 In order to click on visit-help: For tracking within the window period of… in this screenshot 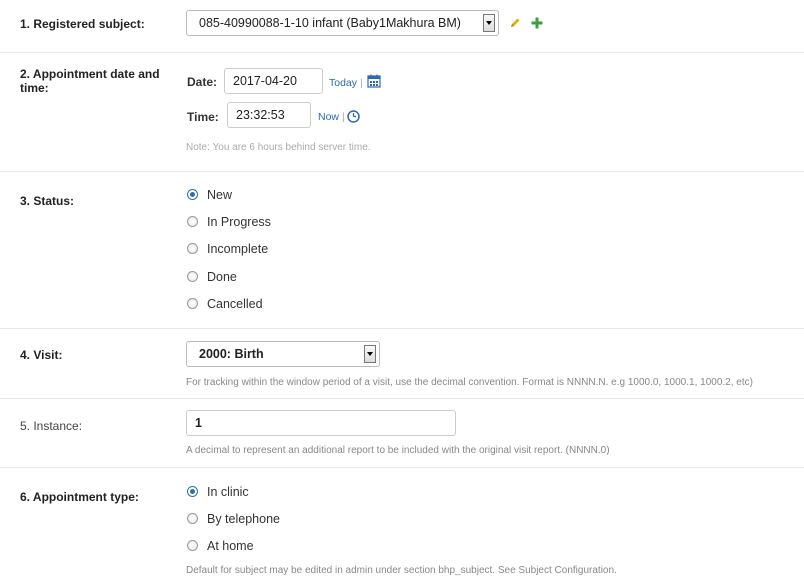, I will do `click(469, 382)`.